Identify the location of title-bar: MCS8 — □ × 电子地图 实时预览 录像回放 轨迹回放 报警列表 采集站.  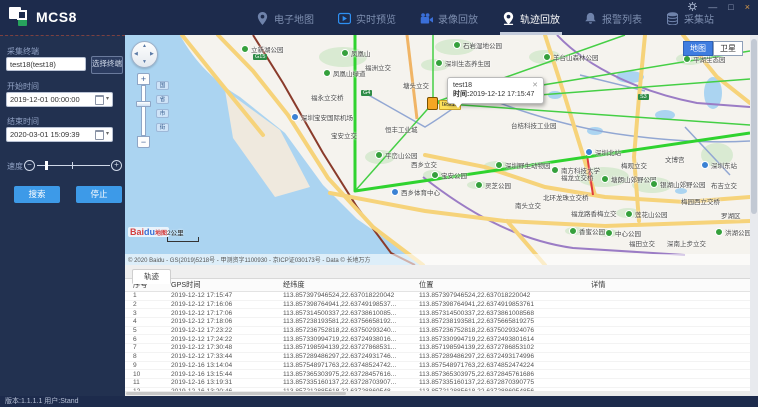
(379, 17).